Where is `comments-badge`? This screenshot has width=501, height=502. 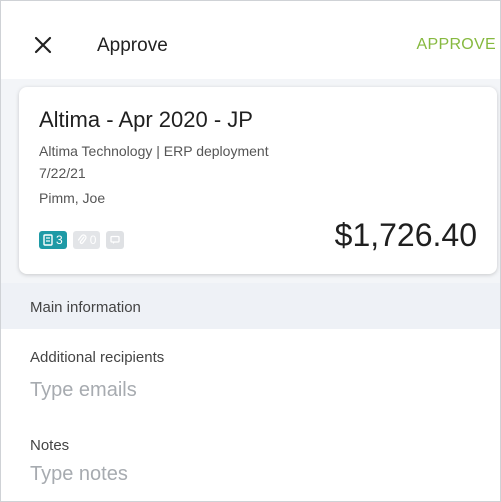 comments-badge is located at coordinates (115, 240).